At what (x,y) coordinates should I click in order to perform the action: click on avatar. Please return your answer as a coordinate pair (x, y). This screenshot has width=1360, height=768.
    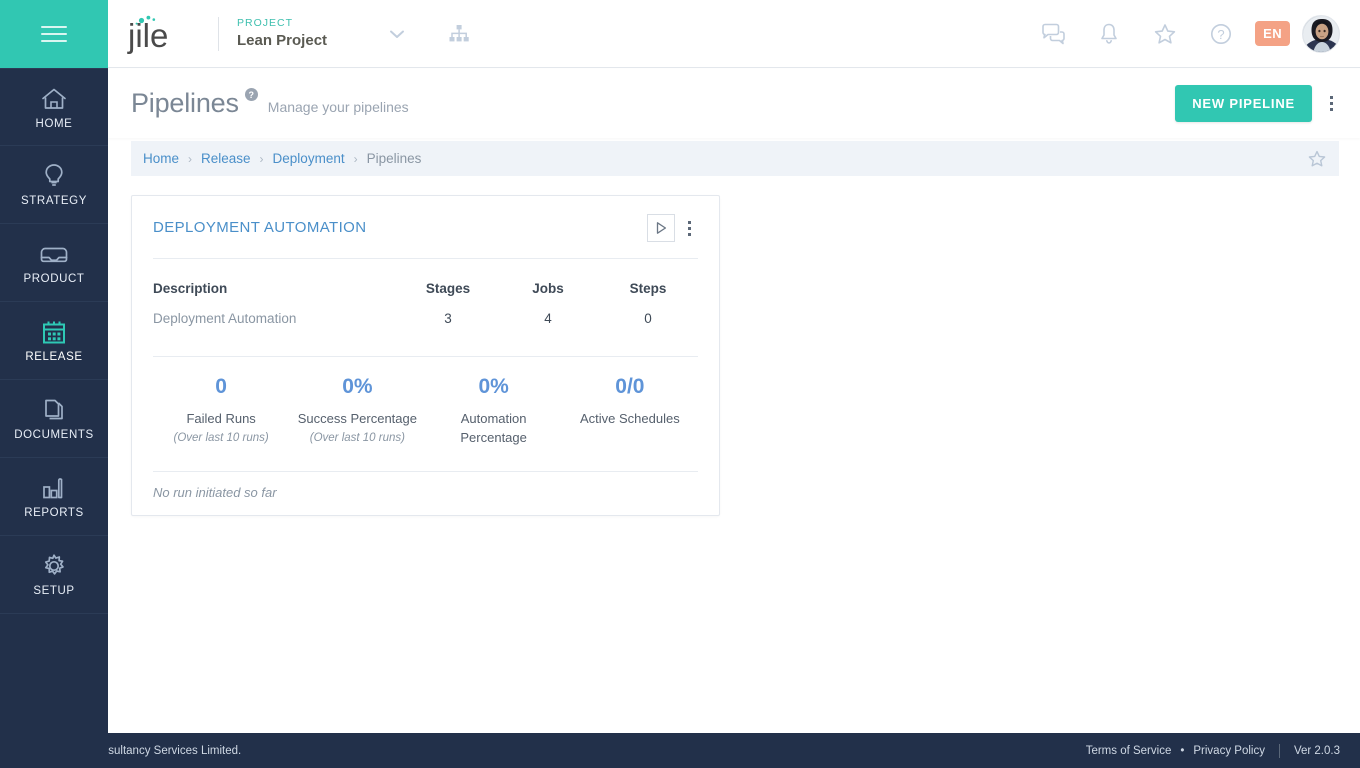
    Looking at the image, I should click on (1321, 33).